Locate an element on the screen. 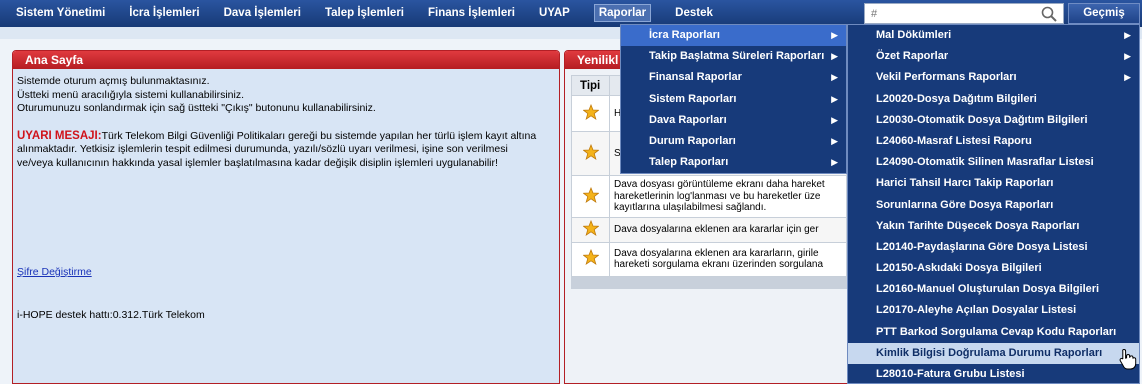 This screenshot has height=384, width=1142. submenu-item-harici-tahsil: Harici Tahsil Harcı Takip Raporları is located at coordinates (993, 183).